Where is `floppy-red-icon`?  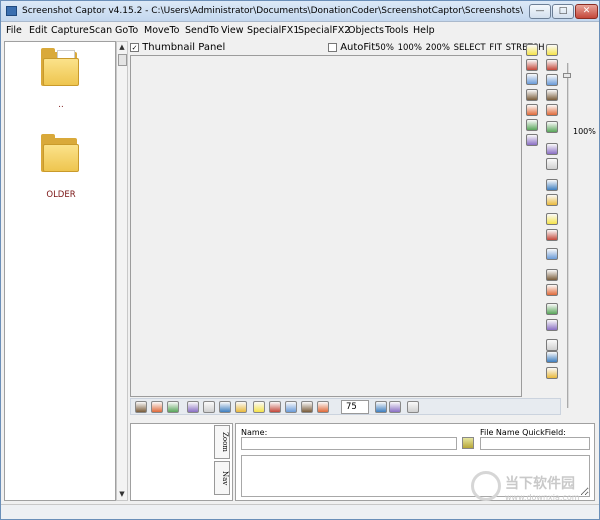
floppy-red-icon is located at coordinates (552, 65).